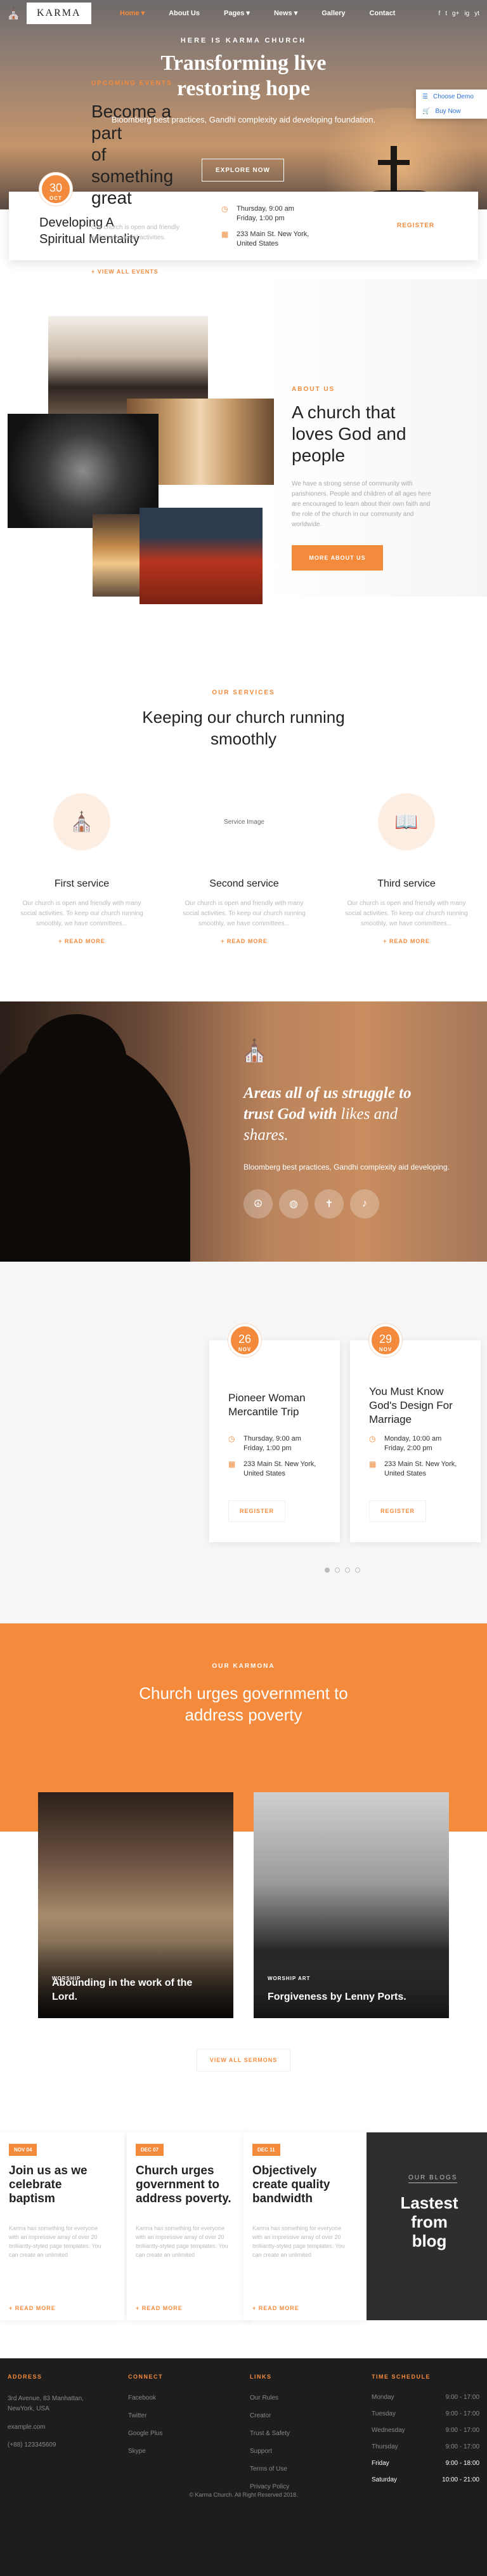 The height and width of the screenshot is (2576, 487). Describe the element at coordinates (244, 822) in the screenshot. I see `service-image: Service Image` at that location.